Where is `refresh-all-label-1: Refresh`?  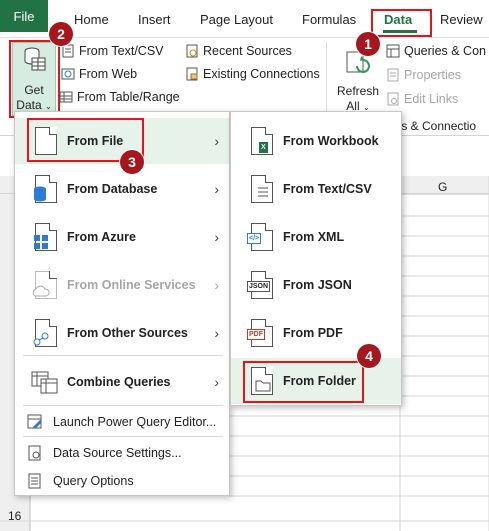
refresh-all-label-1: Refresh is located at coordinates (358, 91).